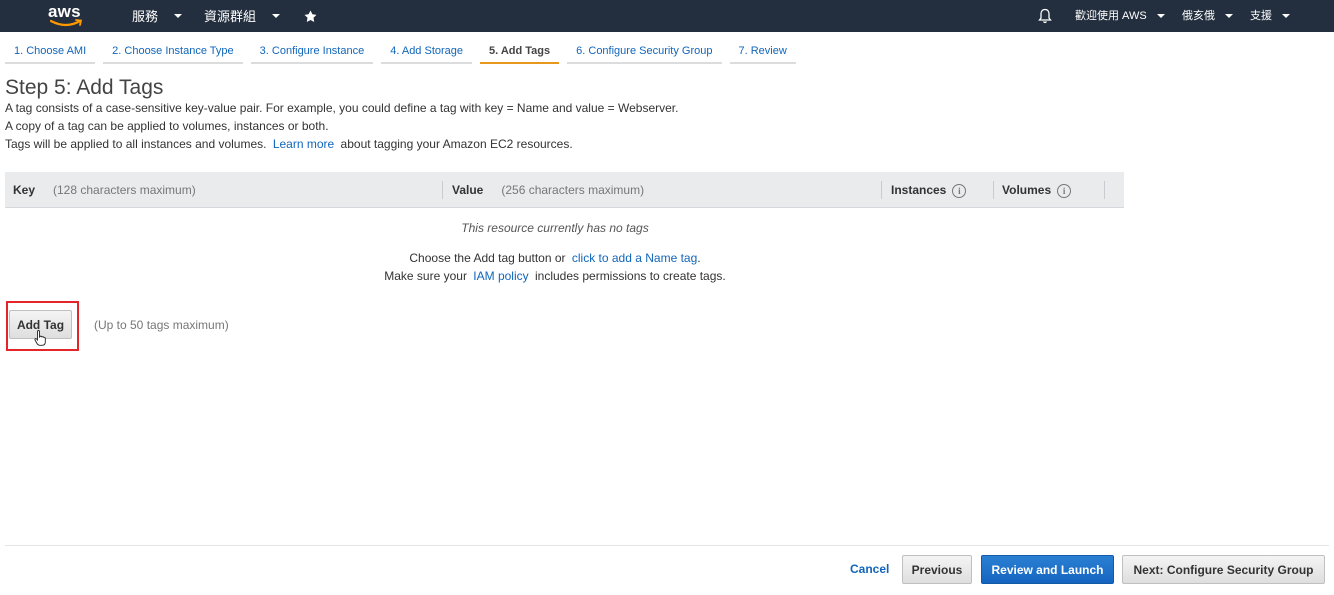  What do you see at coordinates (937, 569) in the screenshot?
I see `previous-button: Previous` at bounding box center [937, 569].